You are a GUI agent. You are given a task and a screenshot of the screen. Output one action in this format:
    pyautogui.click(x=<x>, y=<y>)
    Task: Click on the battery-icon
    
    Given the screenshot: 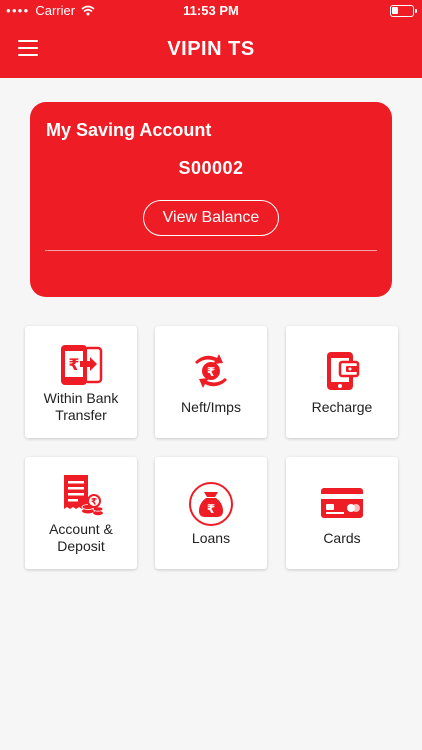 What is the action you would take?
    pyautogui.click(x=403, y=11)
    